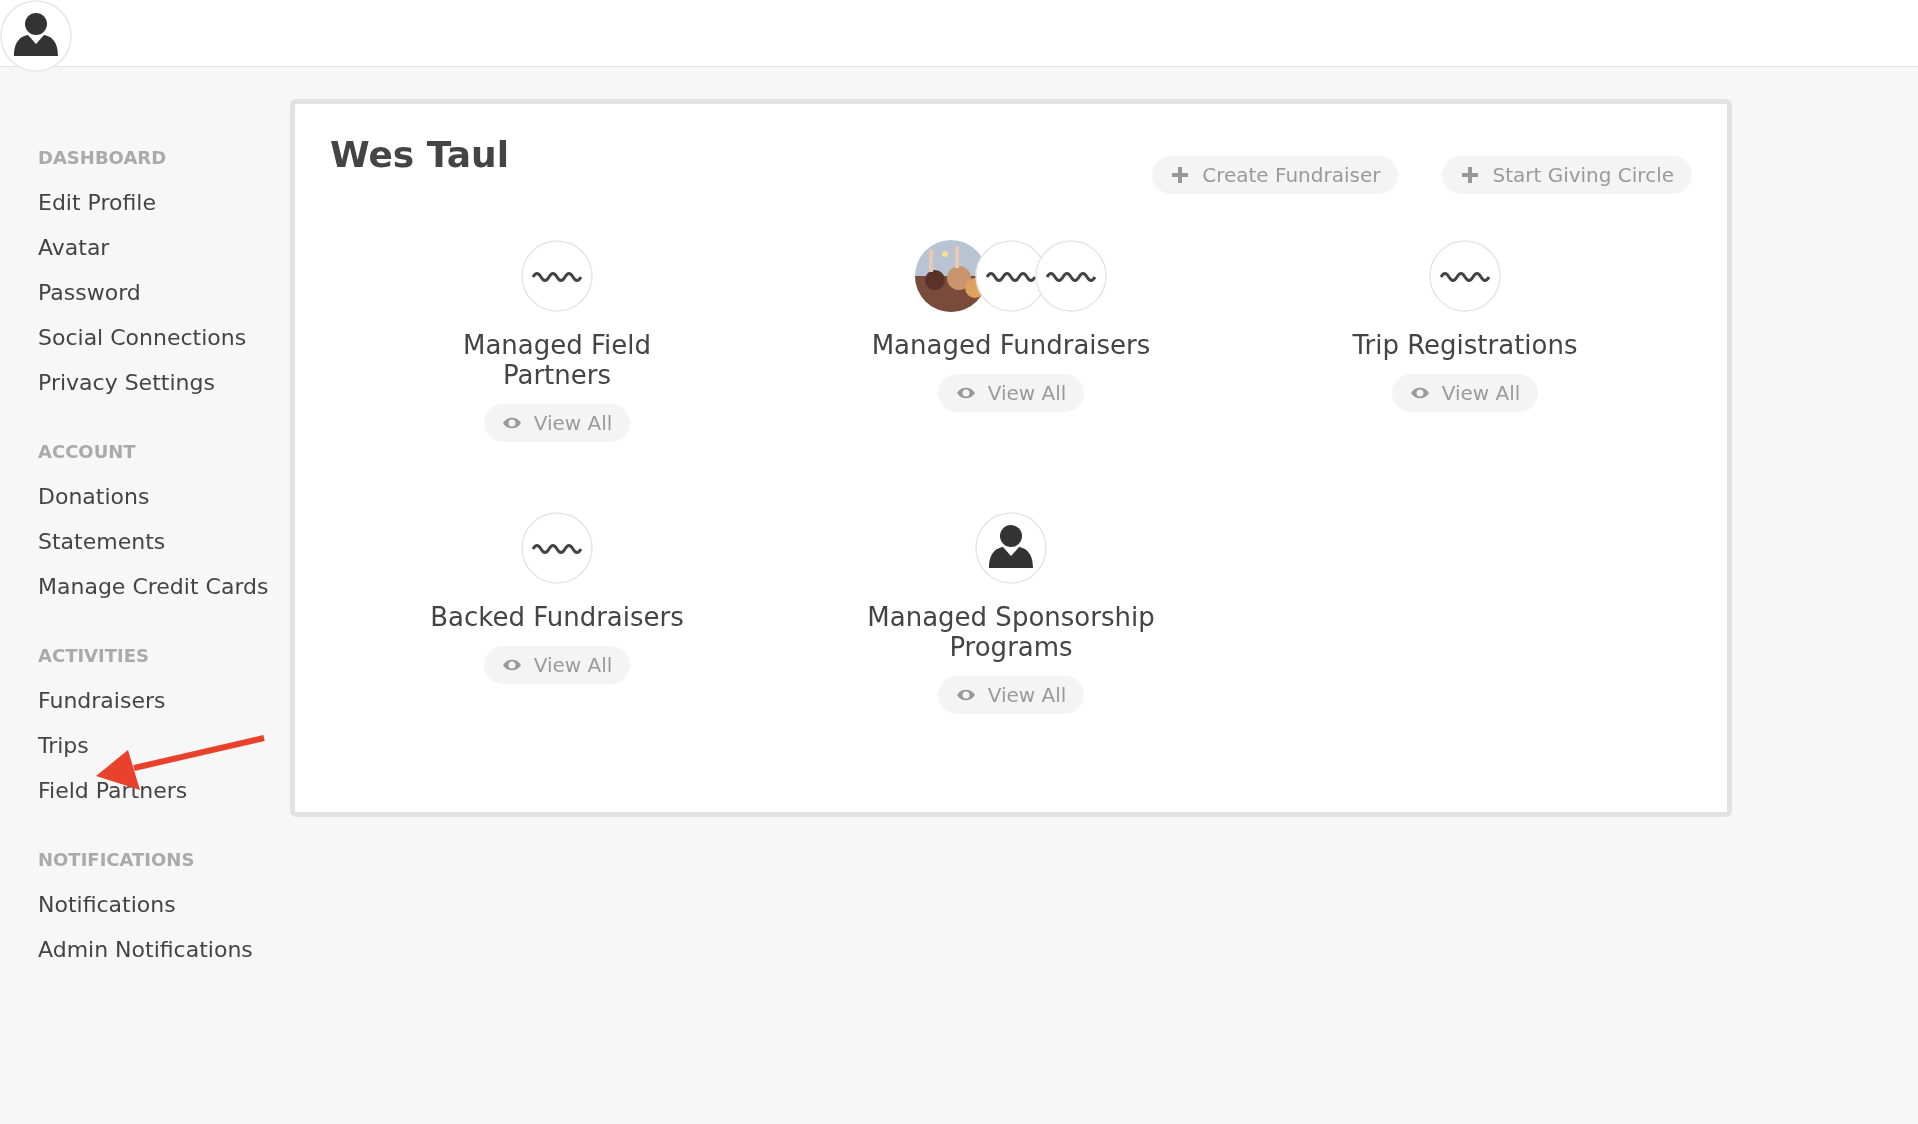  Describe the element at coordinates (1011, 548) in the screenshot. I see `person-icon` at that location.